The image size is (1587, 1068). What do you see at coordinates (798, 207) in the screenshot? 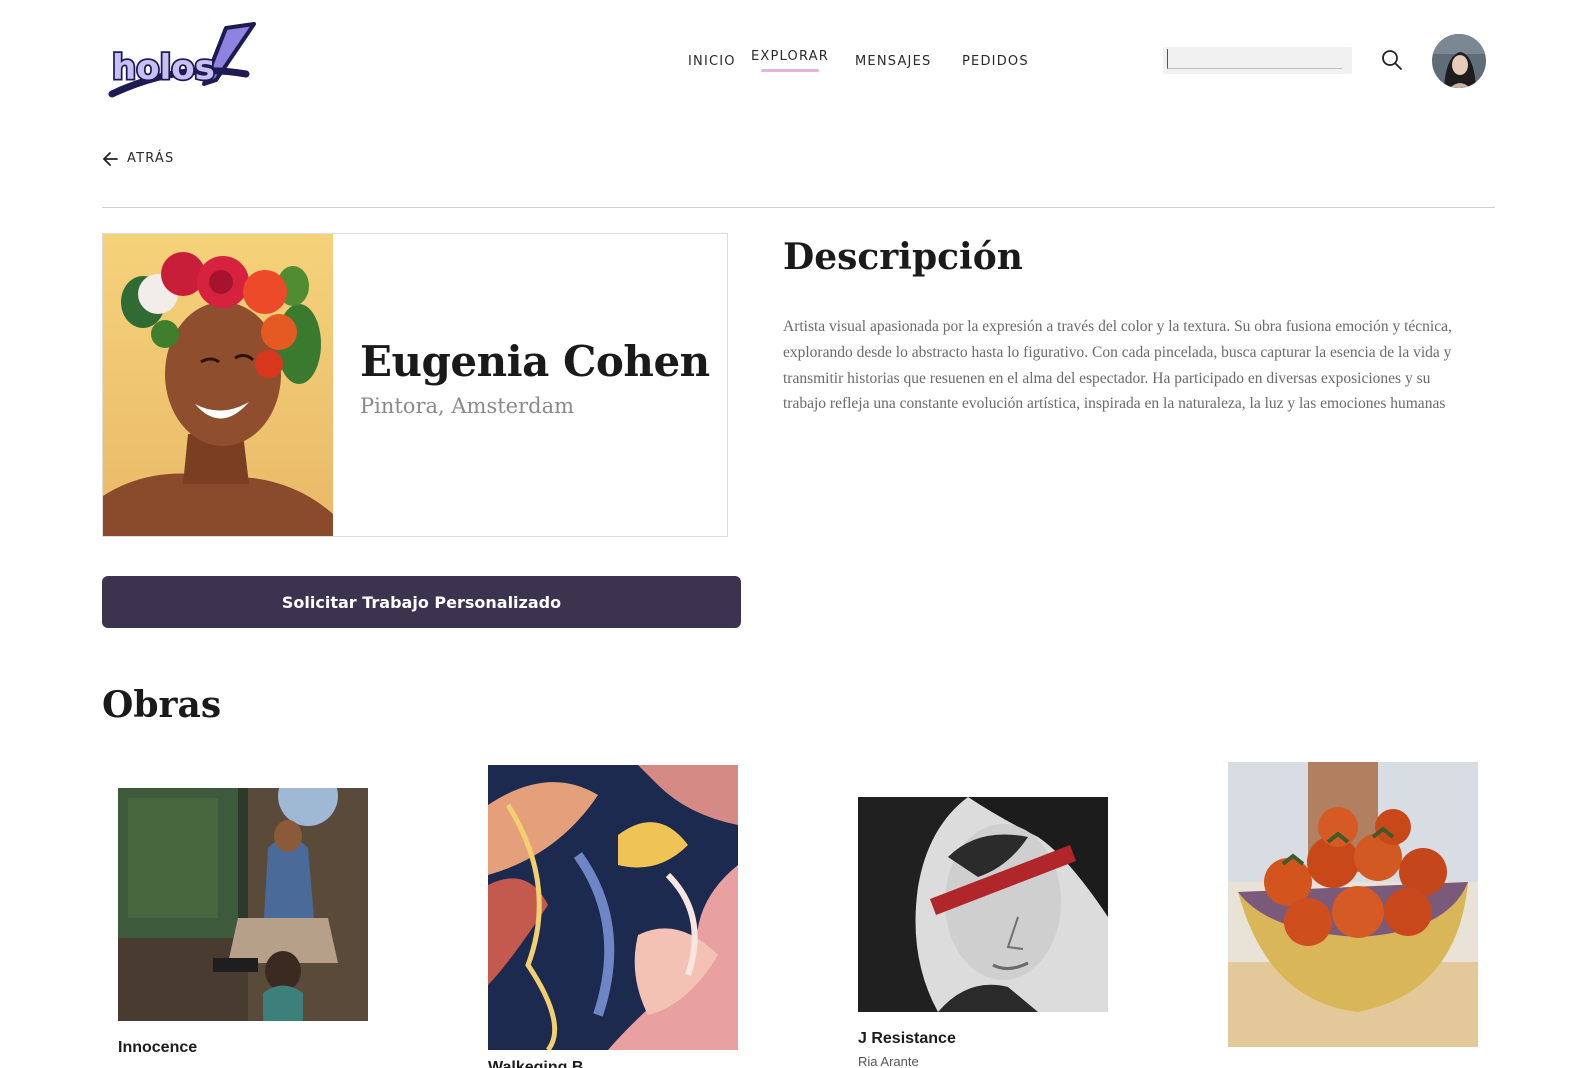
I see `section-divider` at bounding box center [798, 207].